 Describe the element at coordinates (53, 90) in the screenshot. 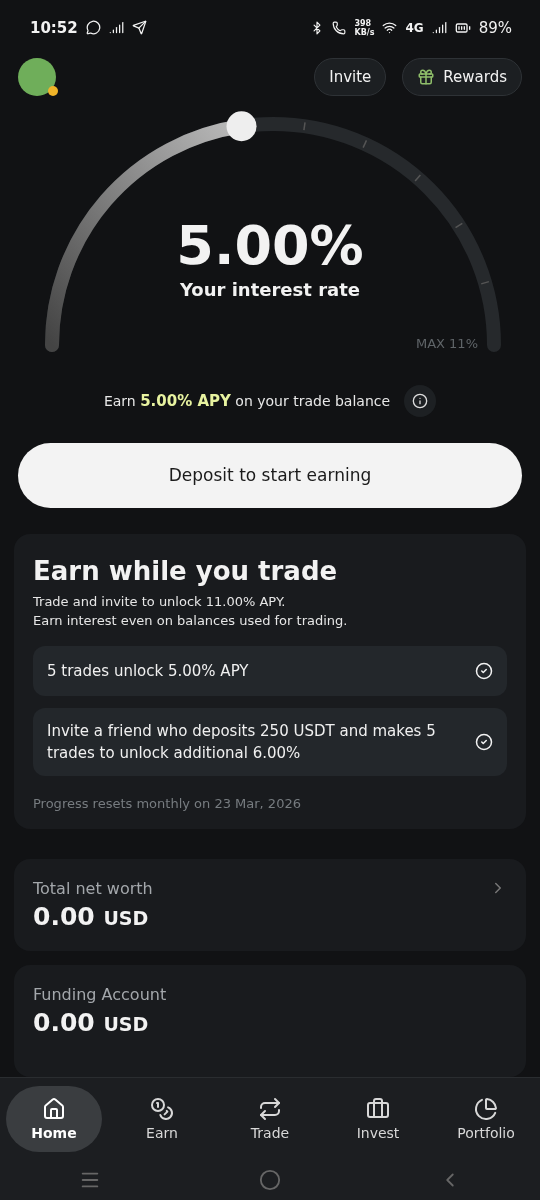

I see `status-dot` at that location.